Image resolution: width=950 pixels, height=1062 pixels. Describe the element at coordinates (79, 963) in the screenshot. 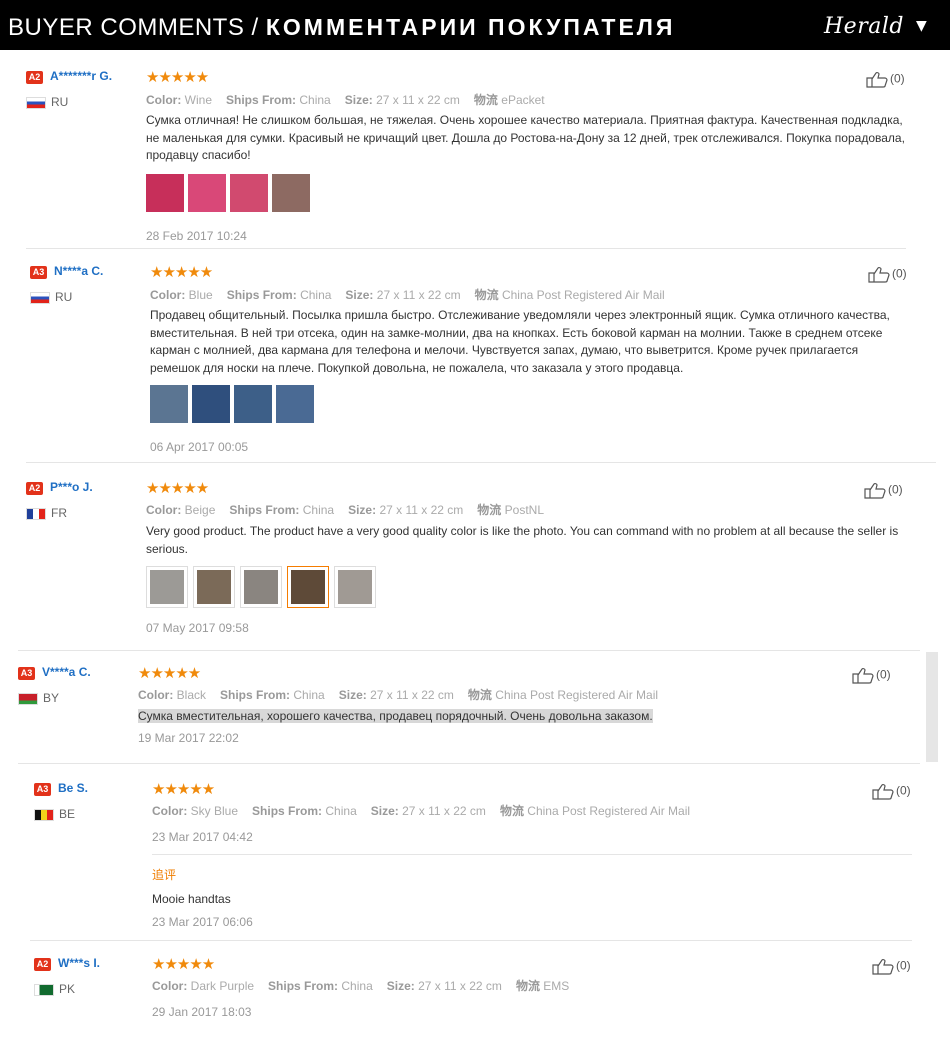

I see `buyer-name: W***s I.` at that location.